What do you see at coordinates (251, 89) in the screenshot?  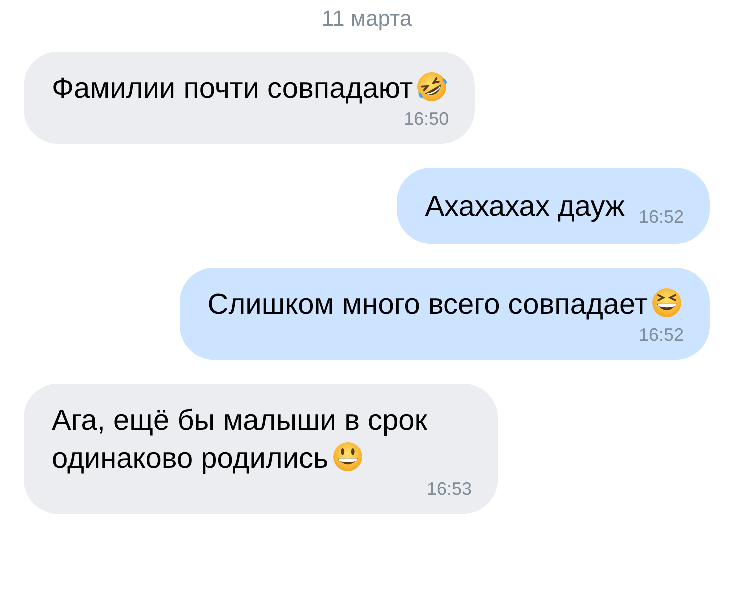 I see `message-text: Фамилии почти совпадают` at bounding box center [251, 89].